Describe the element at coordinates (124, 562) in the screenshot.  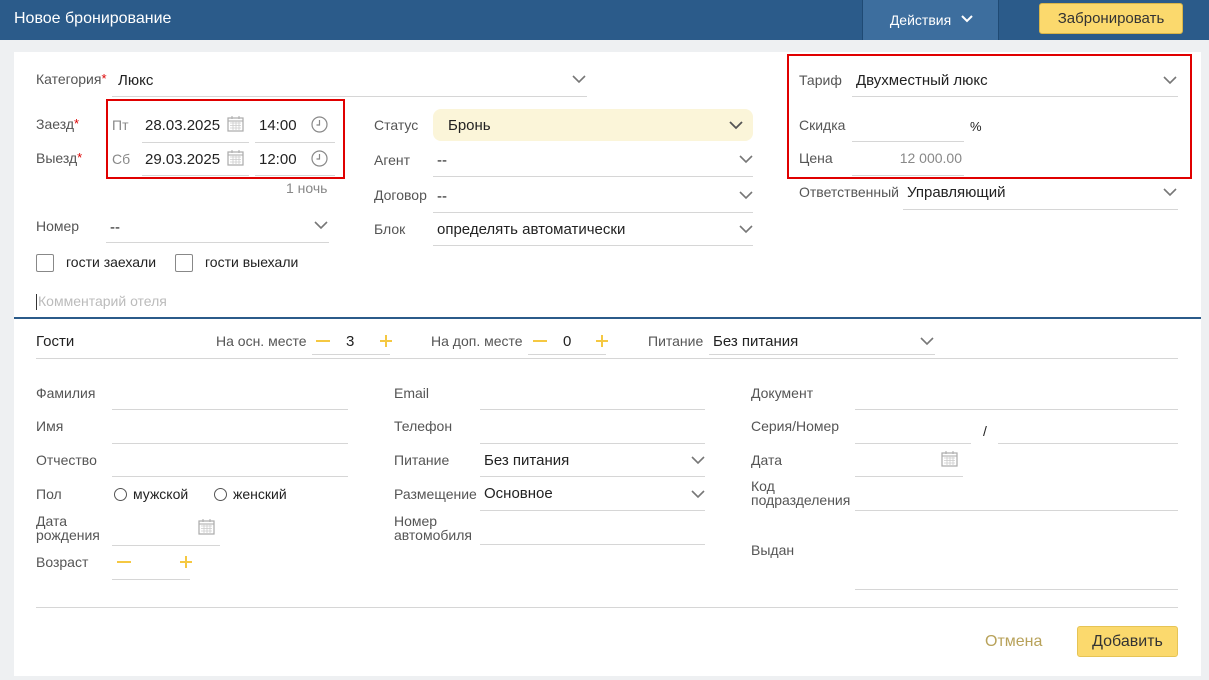
I see `age-minus-button` at that location.